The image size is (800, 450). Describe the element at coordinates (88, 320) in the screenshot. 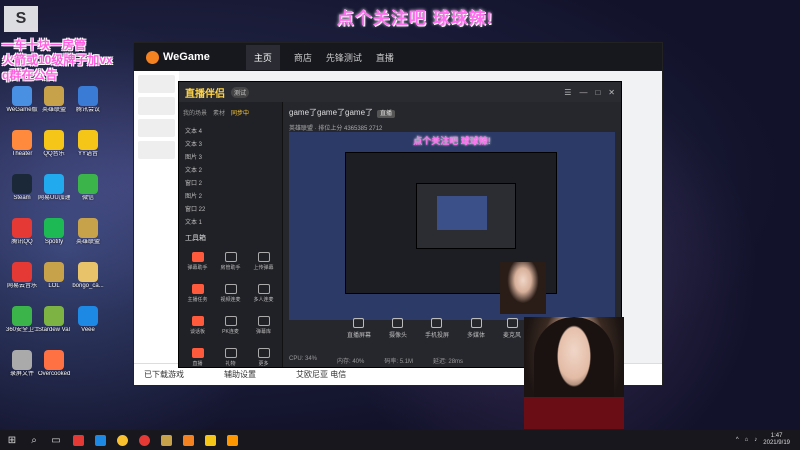

I see `desktop-icon: Veee` at that location.